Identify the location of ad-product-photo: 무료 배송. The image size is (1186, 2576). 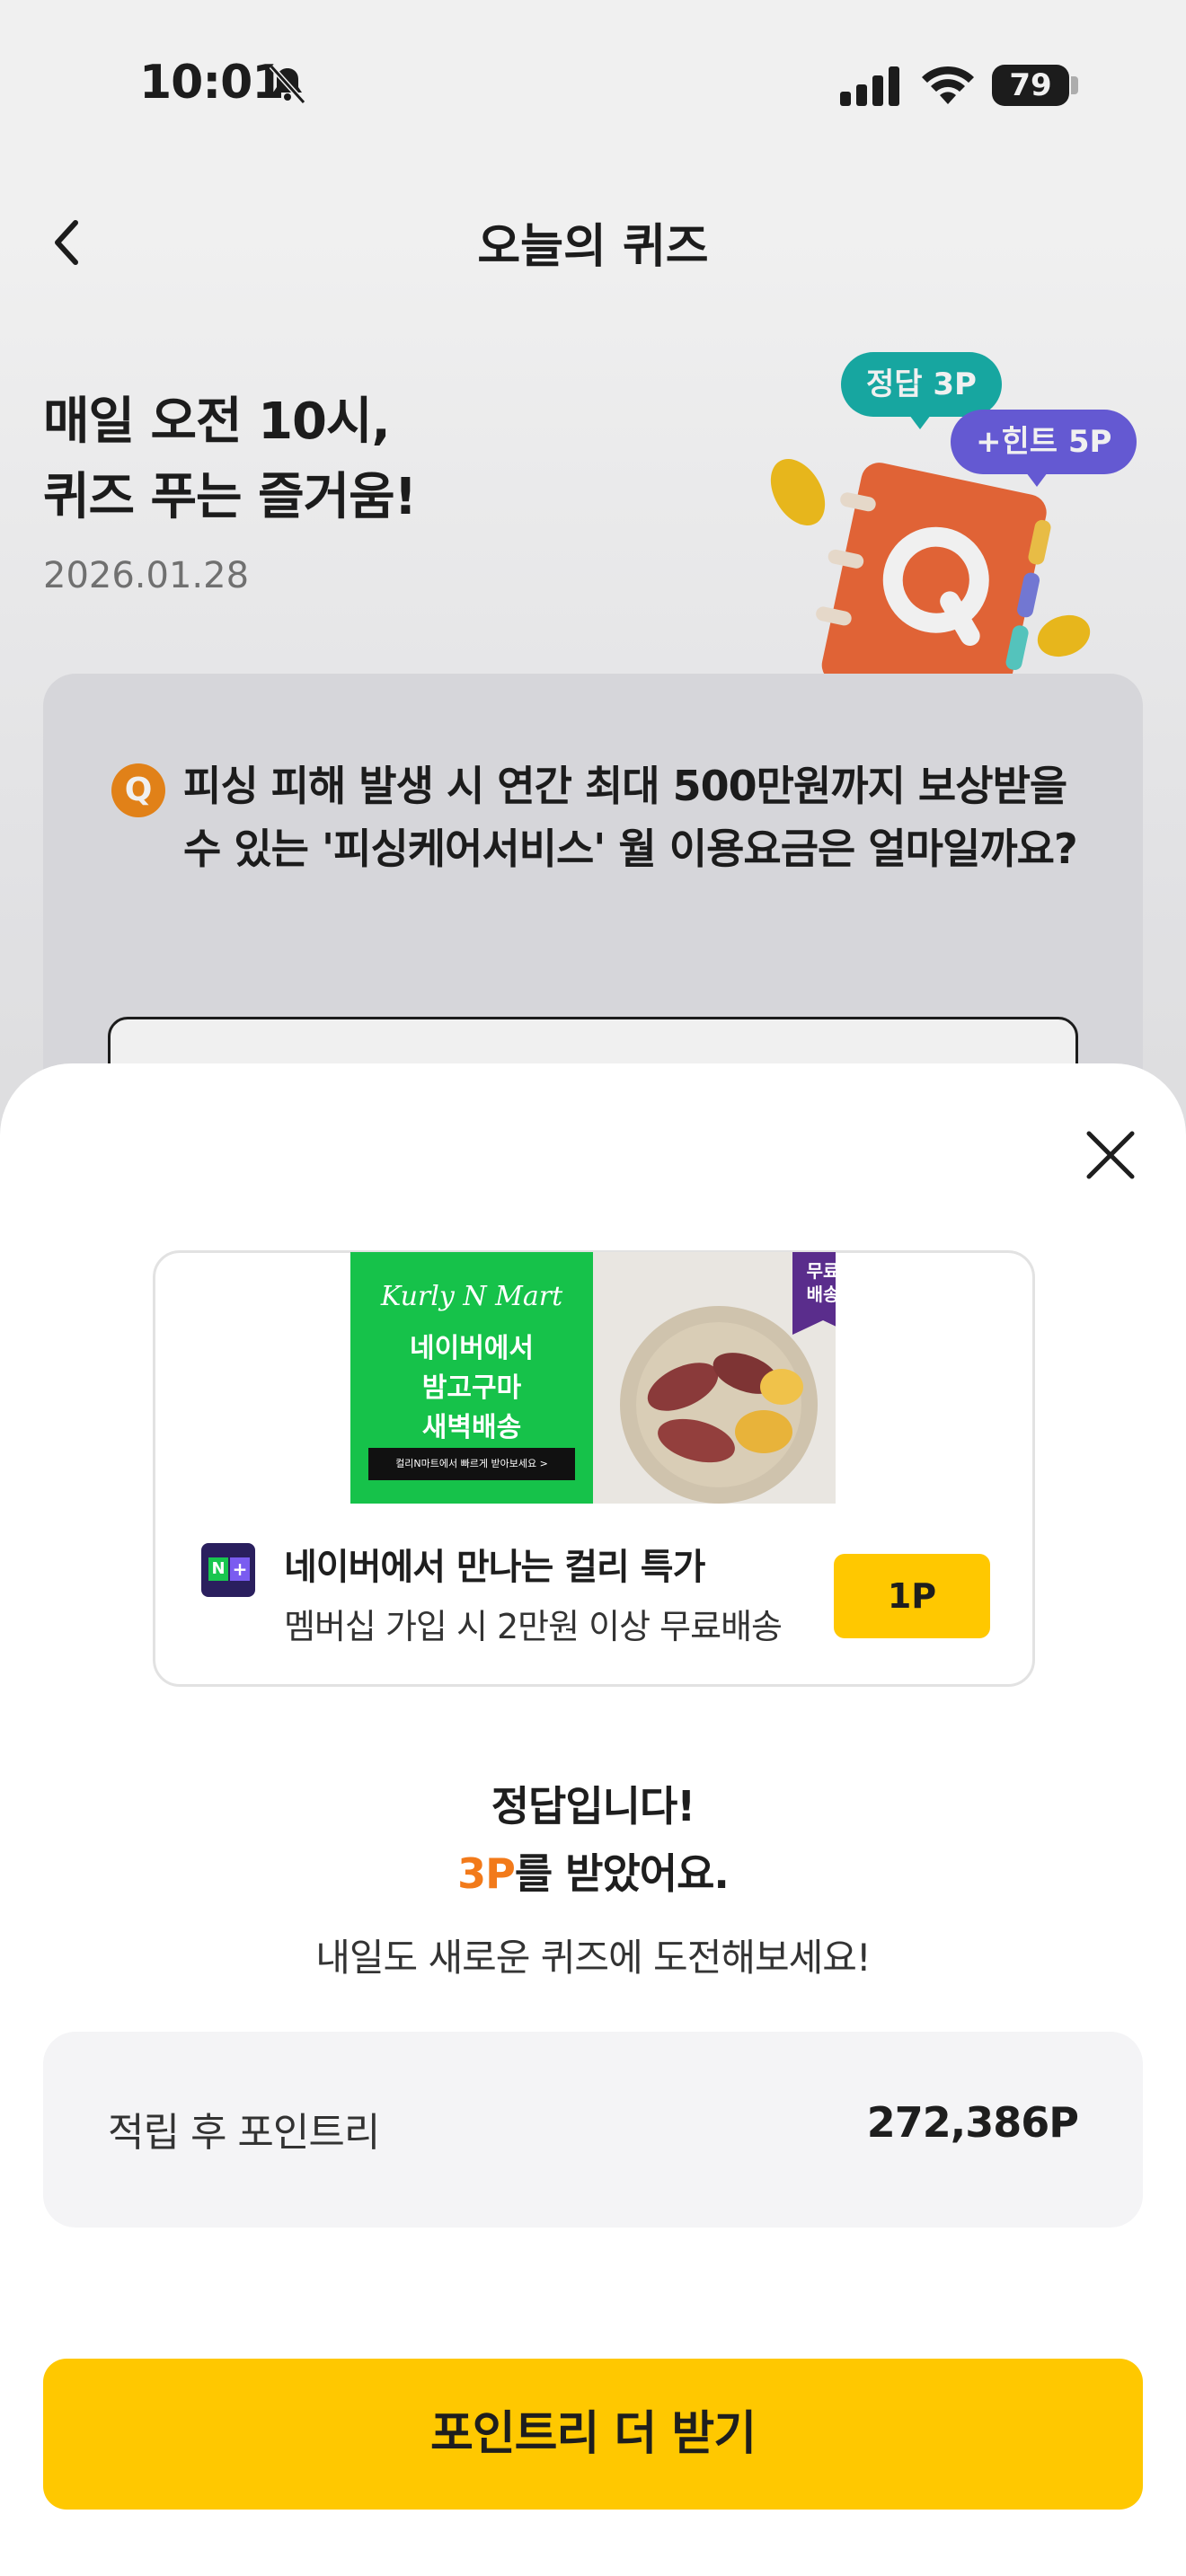
(714, 1378).